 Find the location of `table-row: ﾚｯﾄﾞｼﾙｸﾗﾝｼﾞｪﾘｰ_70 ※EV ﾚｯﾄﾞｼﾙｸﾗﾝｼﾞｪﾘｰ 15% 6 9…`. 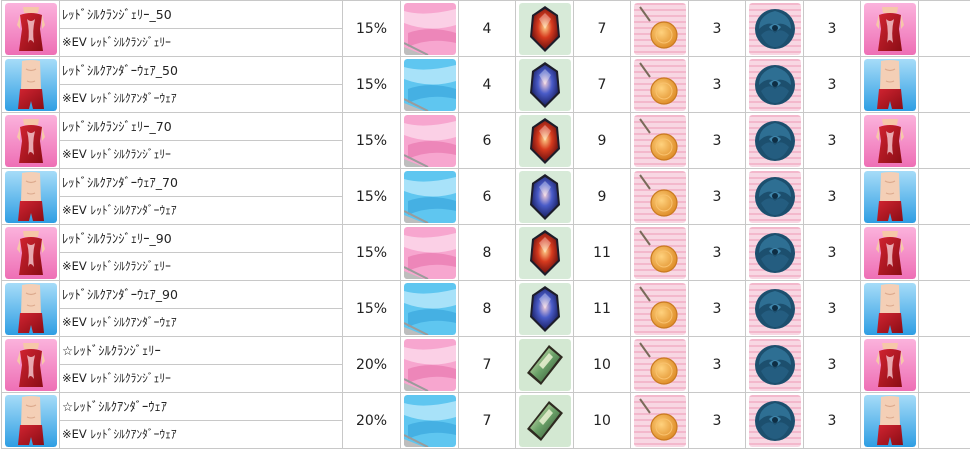

table-row: ﾚｯﾄﾞｼﾙｸﾗﾝｼﾞｪﾘｰ_70 ※EV ﾚｯﾄﾞｼﾙｸﾗﾝｼﾞｪﾘｰ 15% 6 9… is located at coordinates (485, 140).